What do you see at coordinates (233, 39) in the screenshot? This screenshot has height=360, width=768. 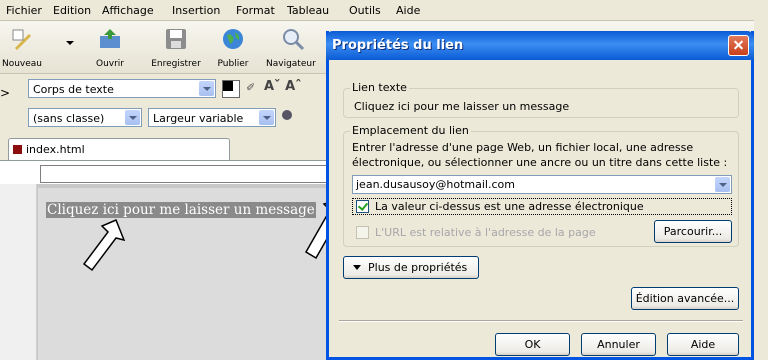 I see `globe-publish-icon` at bounding box center [233, 39].